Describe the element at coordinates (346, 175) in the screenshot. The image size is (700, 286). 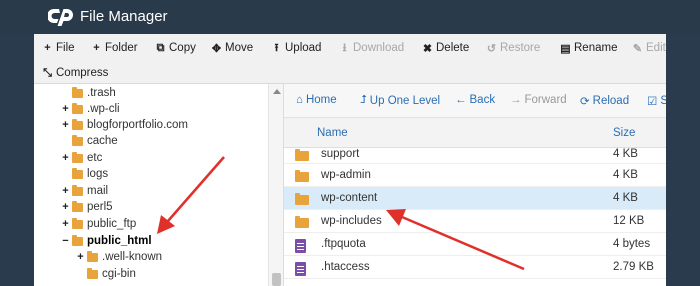
I see `file-name: wp-admin` at that location.